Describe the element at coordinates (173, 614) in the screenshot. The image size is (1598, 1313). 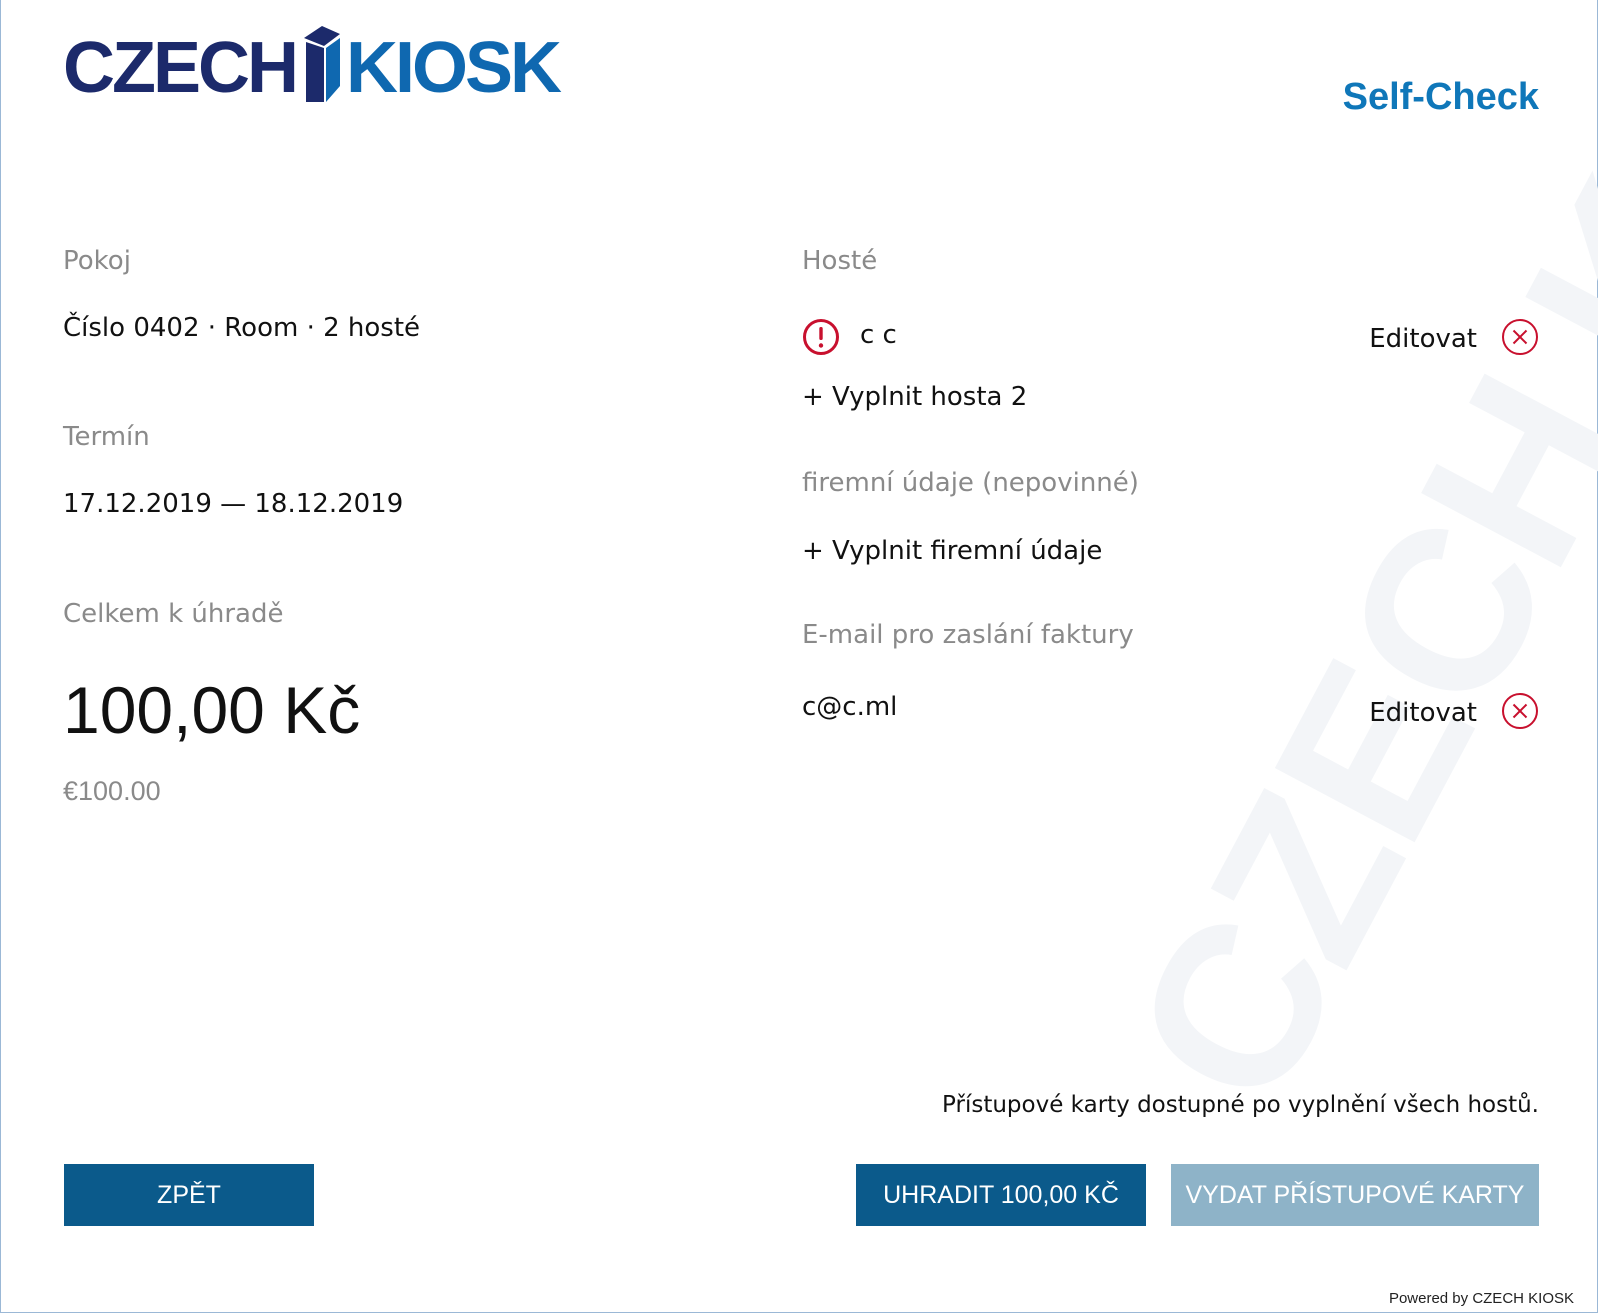
I see `total-label: Celkem k úhradě` at that location.